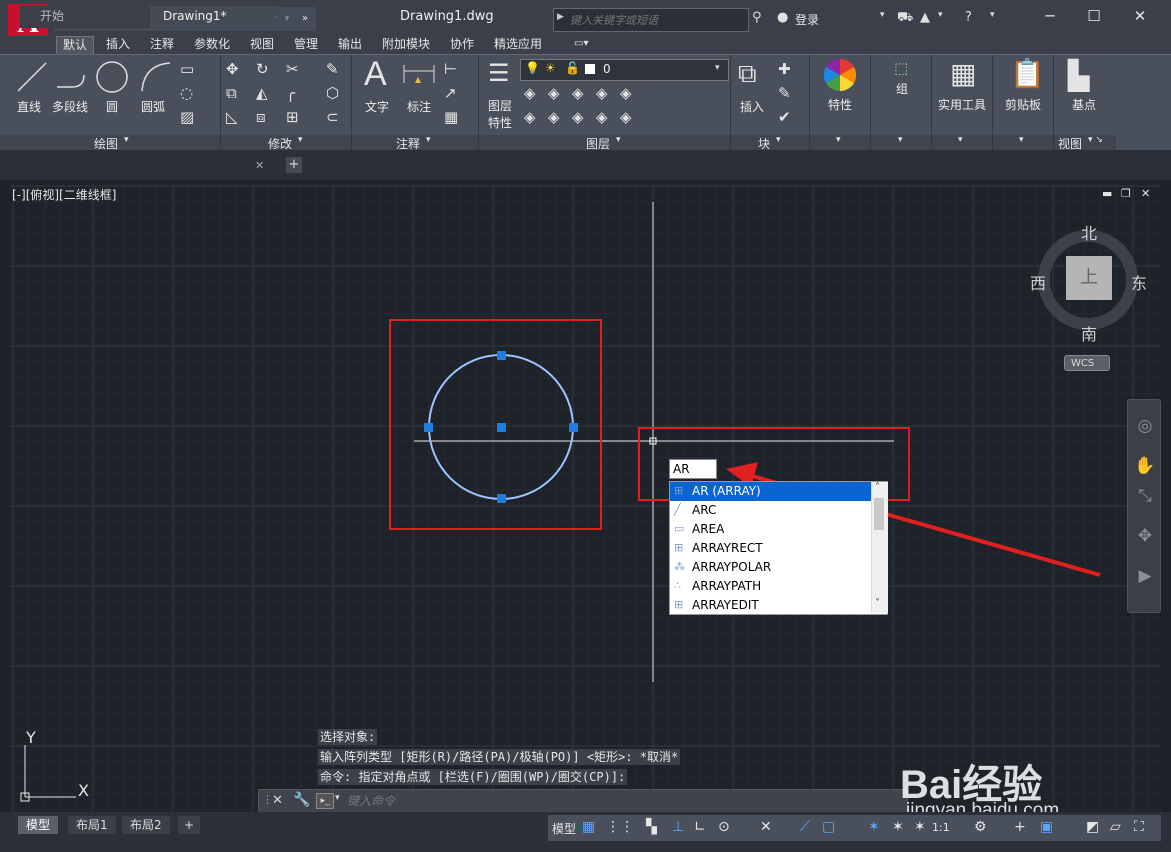 The image size is (1171, 852). Describe the element at coordinates (980, 827) in the screenshot. I see `workspace-gear-icon: ⚙` at that location.